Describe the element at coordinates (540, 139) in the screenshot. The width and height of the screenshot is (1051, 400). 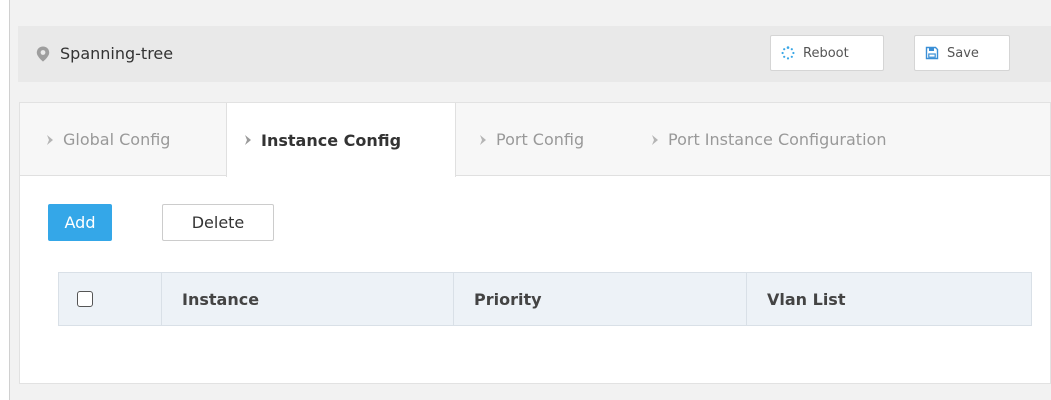
I see `tab-label: Port Config` at that location.